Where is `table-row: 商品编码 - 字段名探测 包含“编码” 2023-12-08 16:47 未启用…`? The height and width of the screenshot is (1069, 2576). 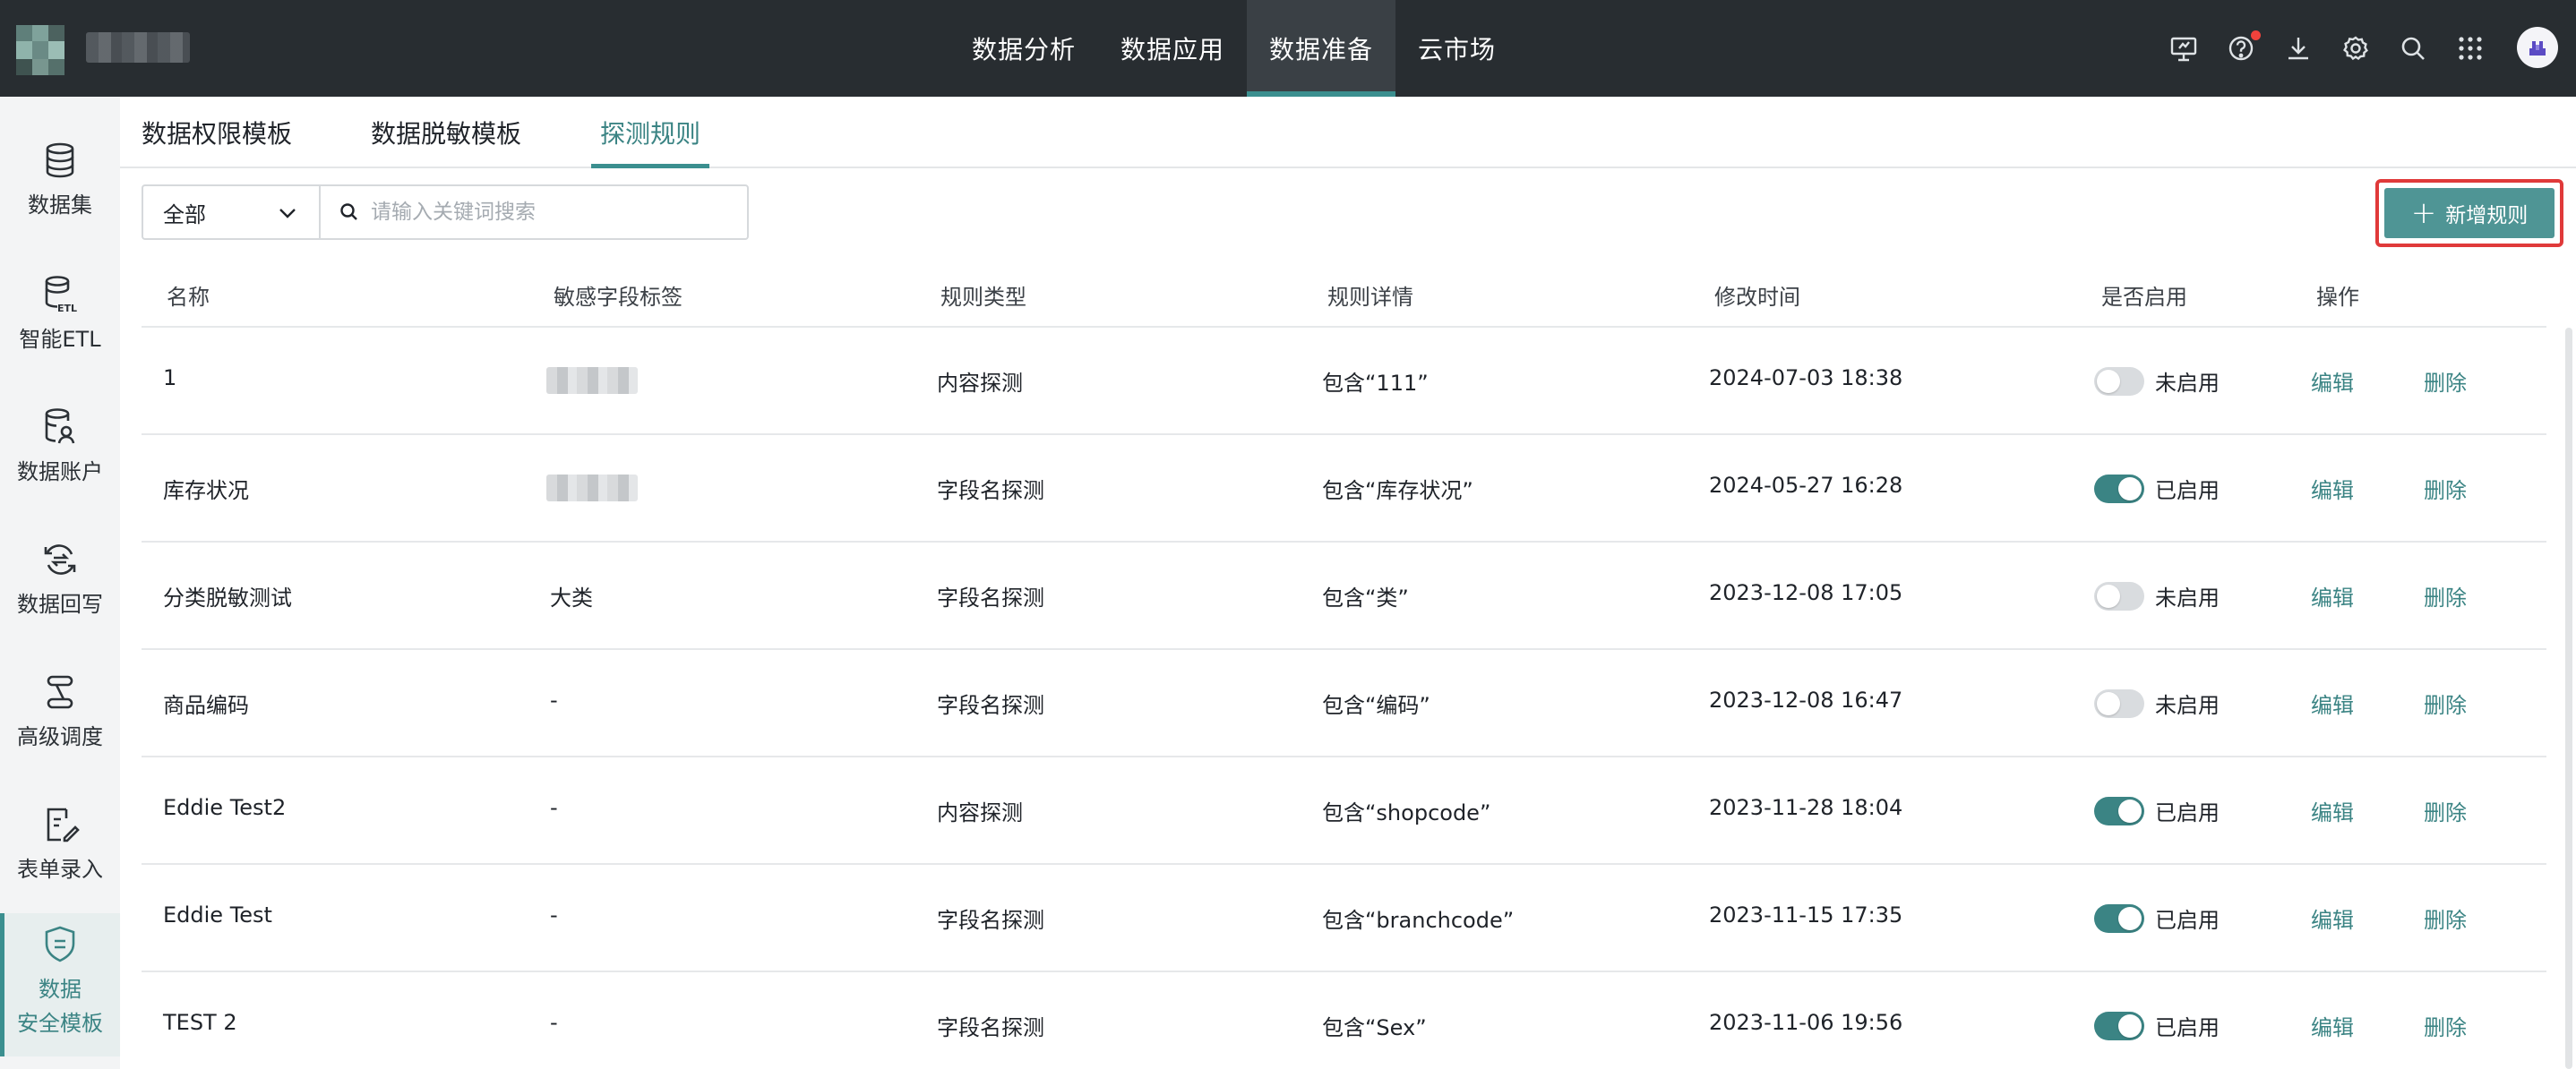 table-row: 商品编码 - 字段名探测 包含“编码” 2023-12-08 16:47 未启用… is located at coordinates (1344, 703).